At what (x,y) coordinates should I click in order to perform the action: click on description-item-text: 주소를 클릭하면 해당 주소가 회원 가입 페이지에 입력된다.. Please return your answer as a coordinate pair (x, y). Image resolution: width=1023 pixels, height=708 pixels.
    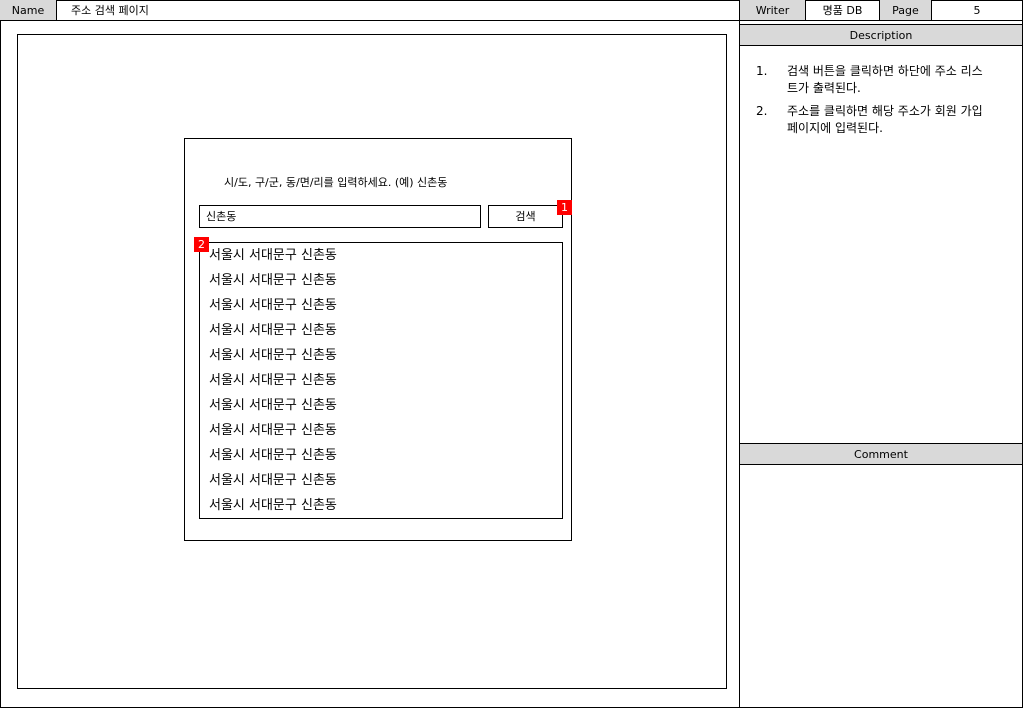
    Looking at the image, I should click on (885, 119).